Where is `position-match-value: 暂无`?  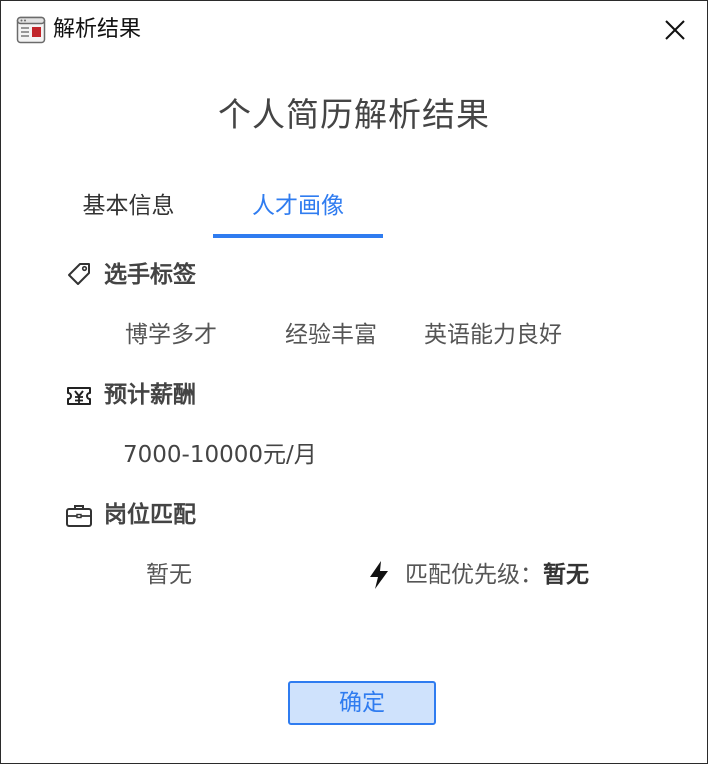
position-match-value: 暂无 is located at coordinates (169, 575).